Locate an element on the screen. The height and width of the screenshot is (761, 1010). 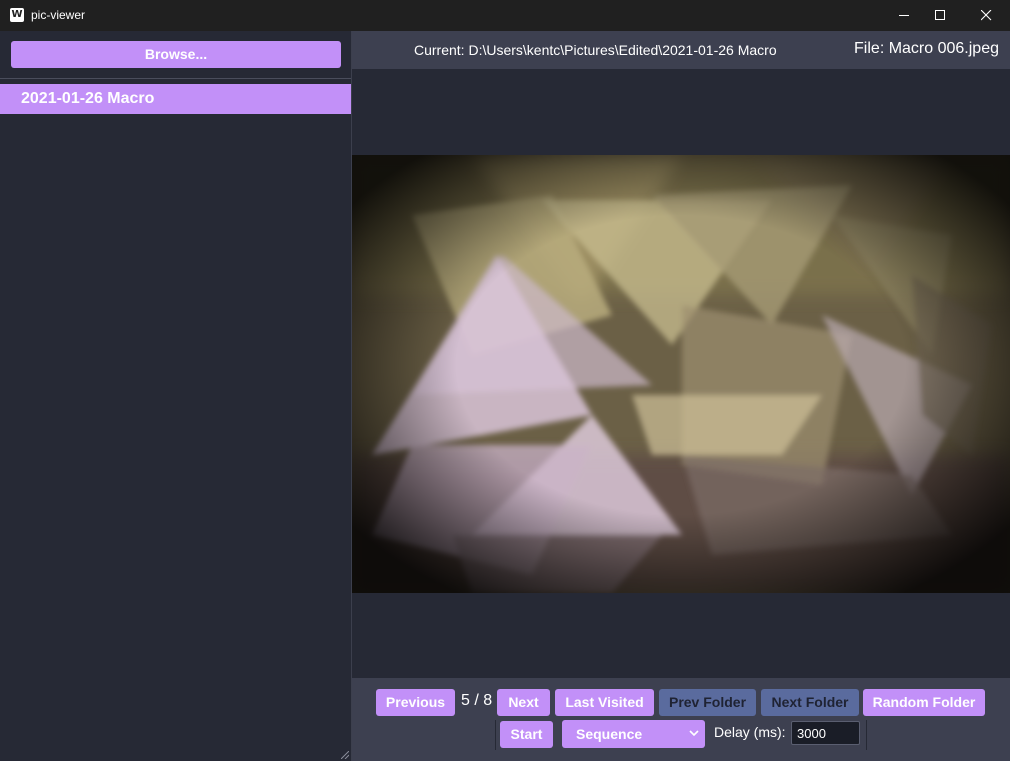
close-button is located at coordinates (986, 15).